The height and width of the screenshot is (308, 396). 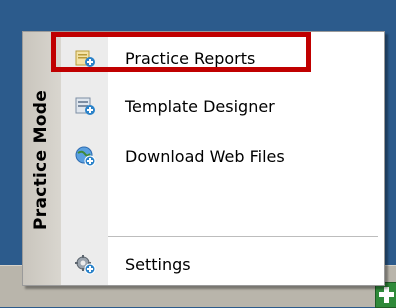 I want to click on menu-item-practice-reports: Practice Reports, so click(x=222, y=58).